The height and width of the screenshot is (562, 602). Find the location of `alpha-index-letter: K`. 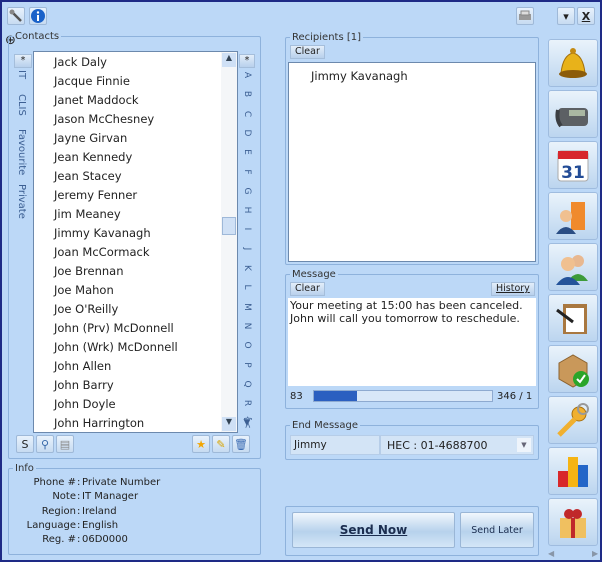

alpha-index-letter: K is located at coordinates (247, 268).